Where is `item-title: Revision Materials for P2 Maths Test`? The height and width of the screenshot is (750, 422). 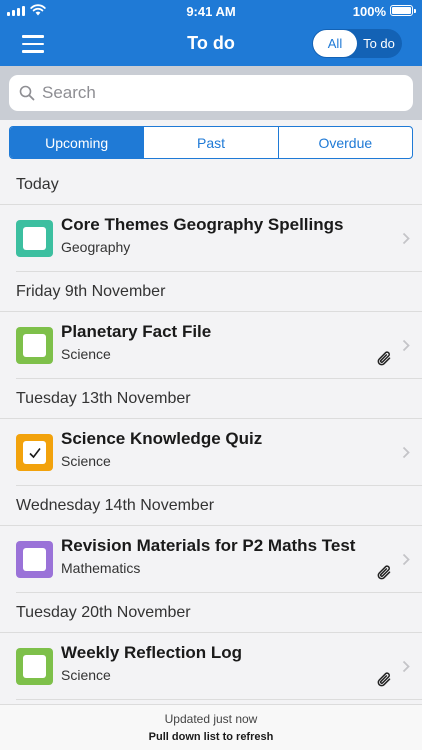 item-title: Revision Materials for P2 Maths Test is located at coordinates (208, 545).